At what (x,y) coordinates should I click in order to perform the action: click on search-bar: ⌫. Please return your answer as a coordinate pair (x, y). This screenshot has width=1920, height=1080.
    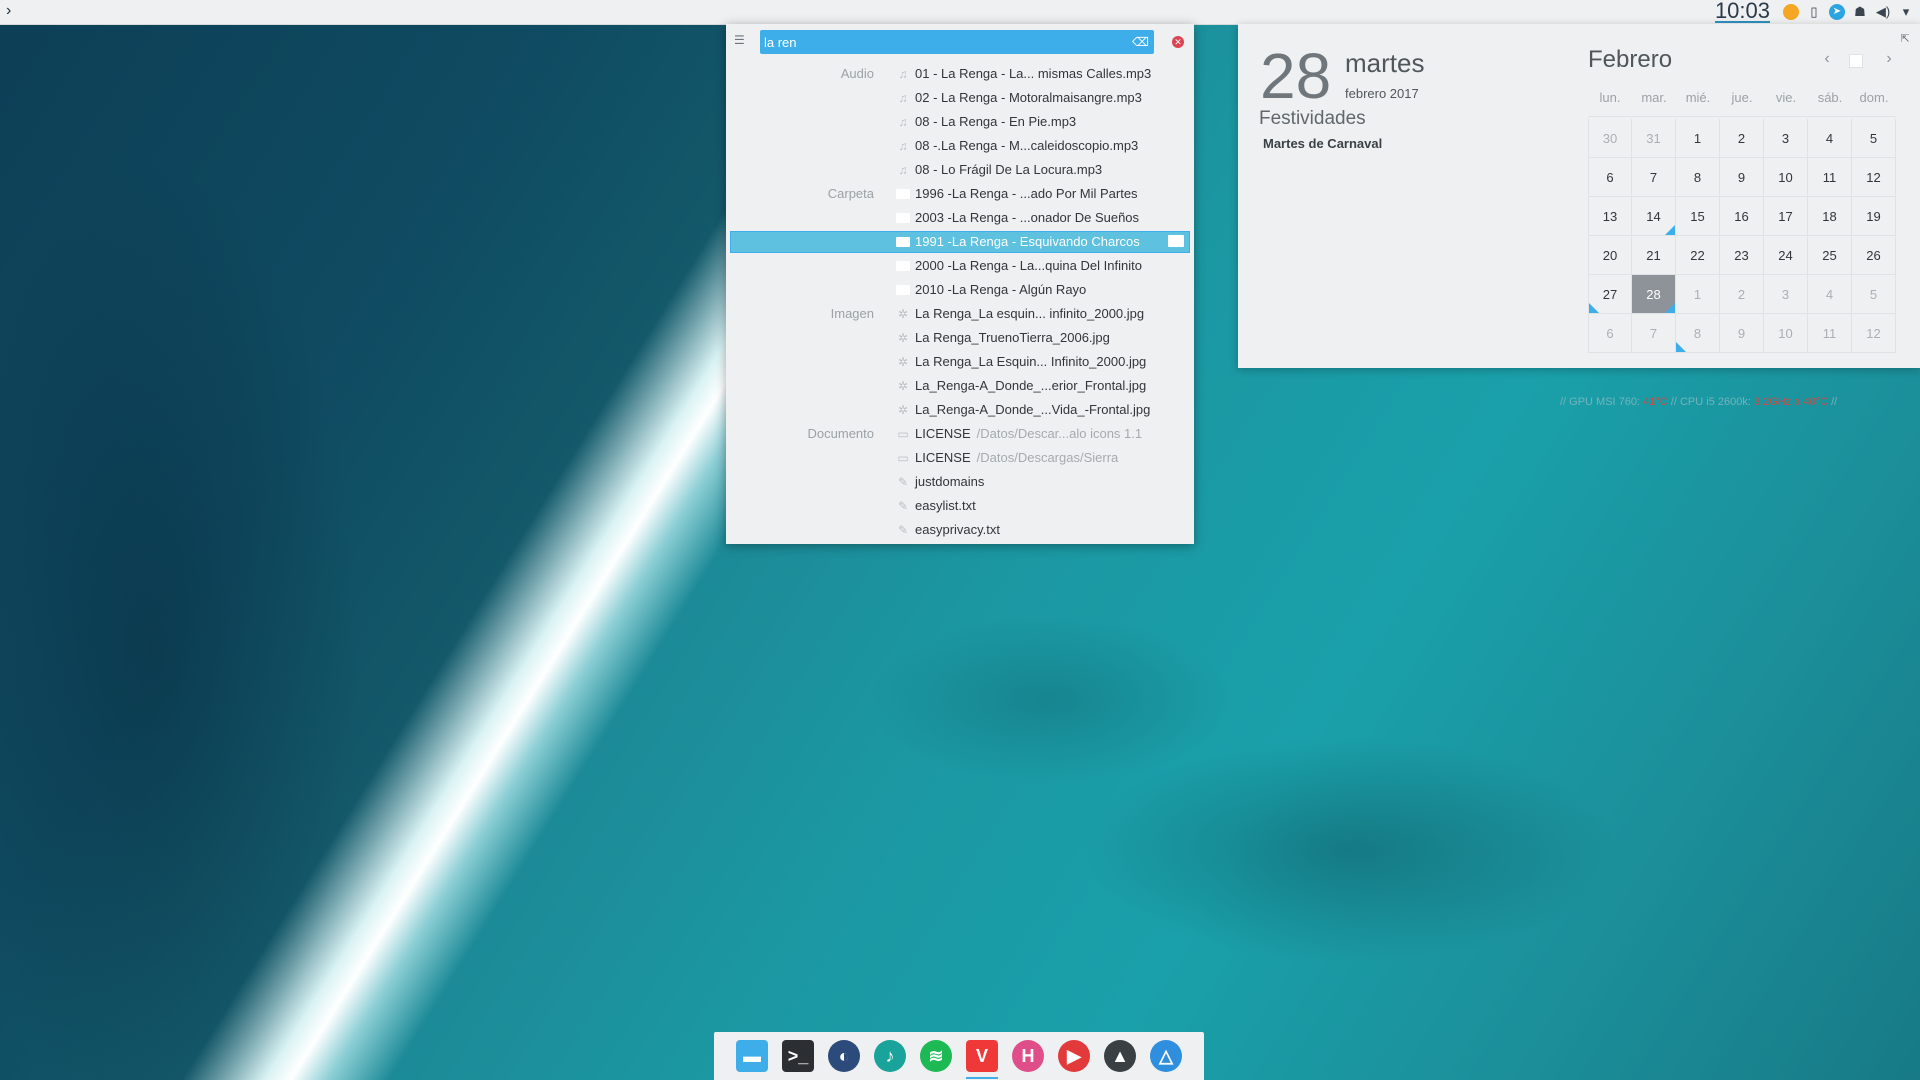
    Looking at the image, I should click on (957, 42).